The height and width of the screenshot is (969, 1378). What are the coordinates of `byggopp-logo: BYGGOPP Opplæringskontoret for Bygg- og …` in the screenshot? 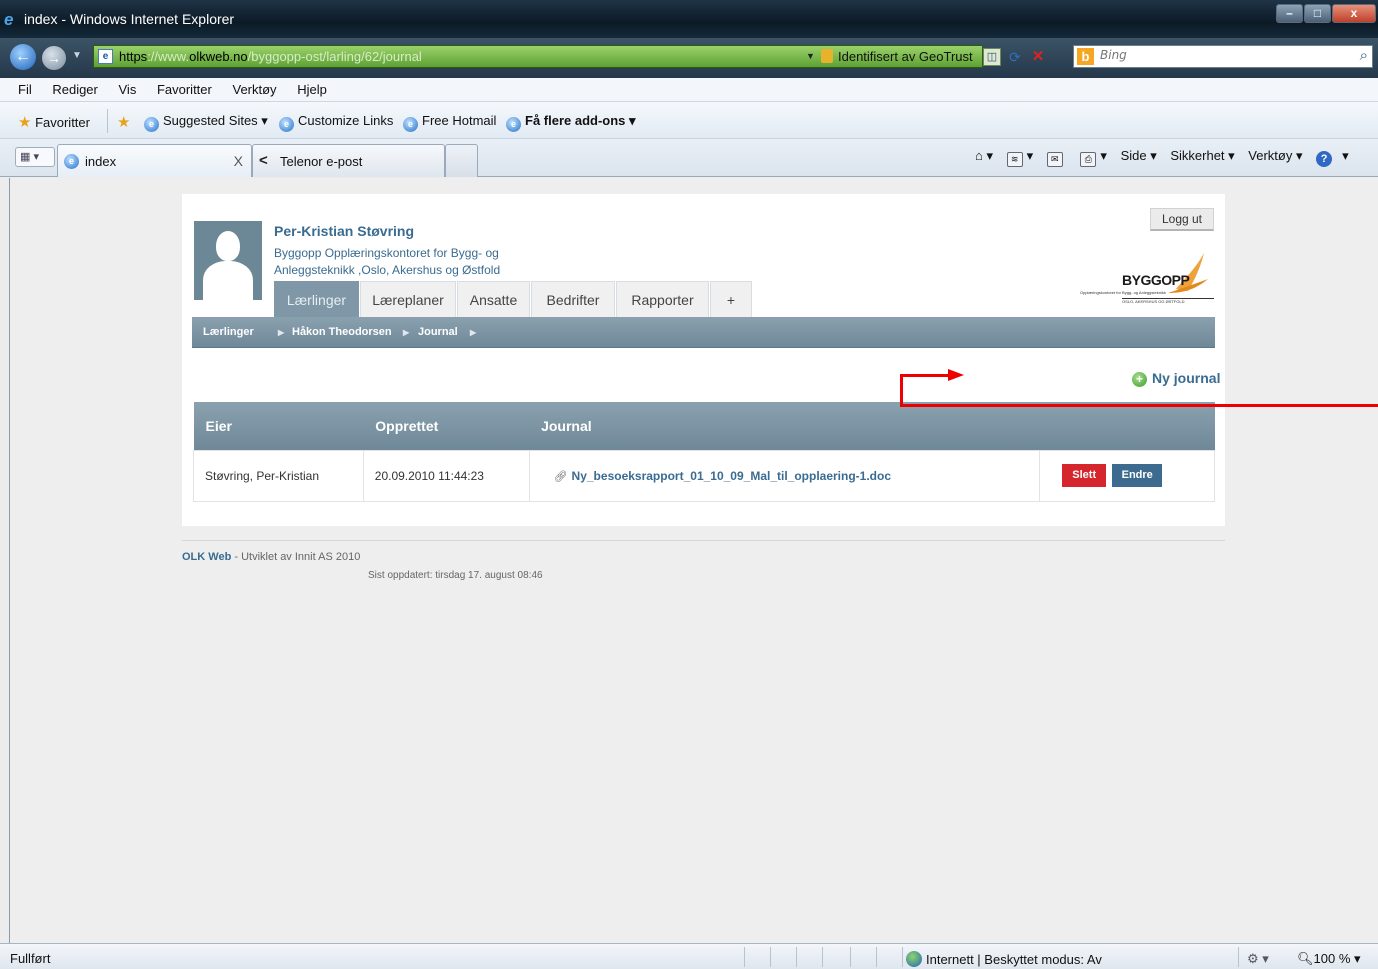 It's located at (1148, 278).